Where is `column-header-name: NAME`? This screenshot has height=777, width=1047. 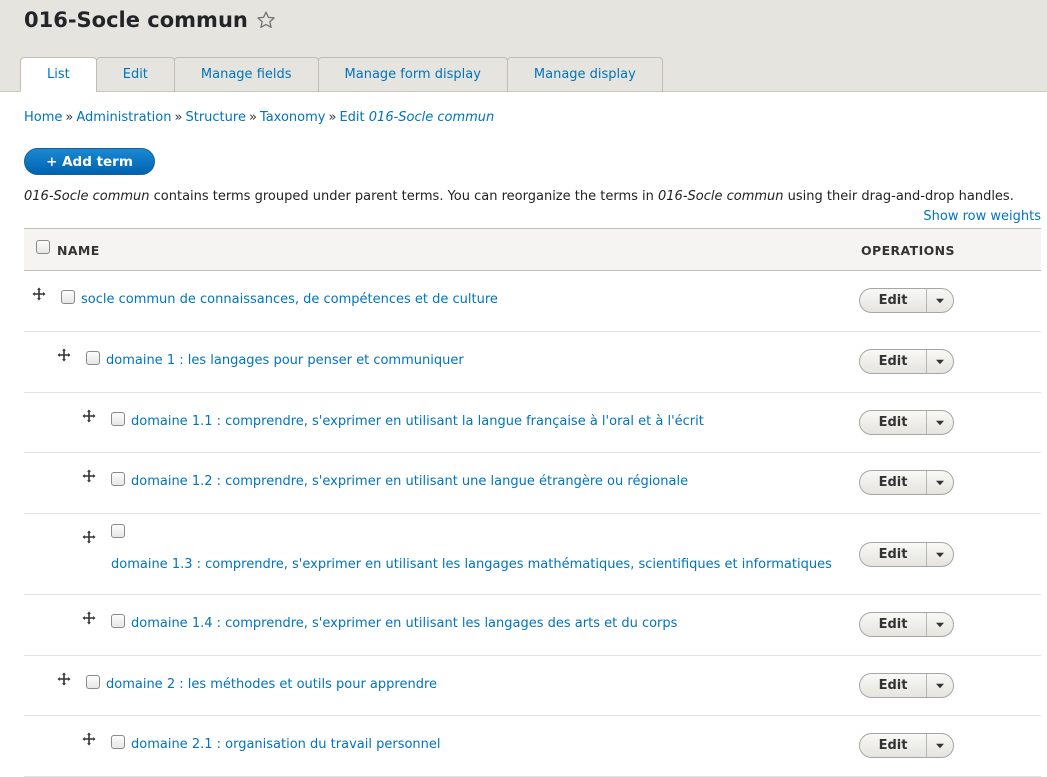 column-header-name: NAME is located at coordinates (78, 250).